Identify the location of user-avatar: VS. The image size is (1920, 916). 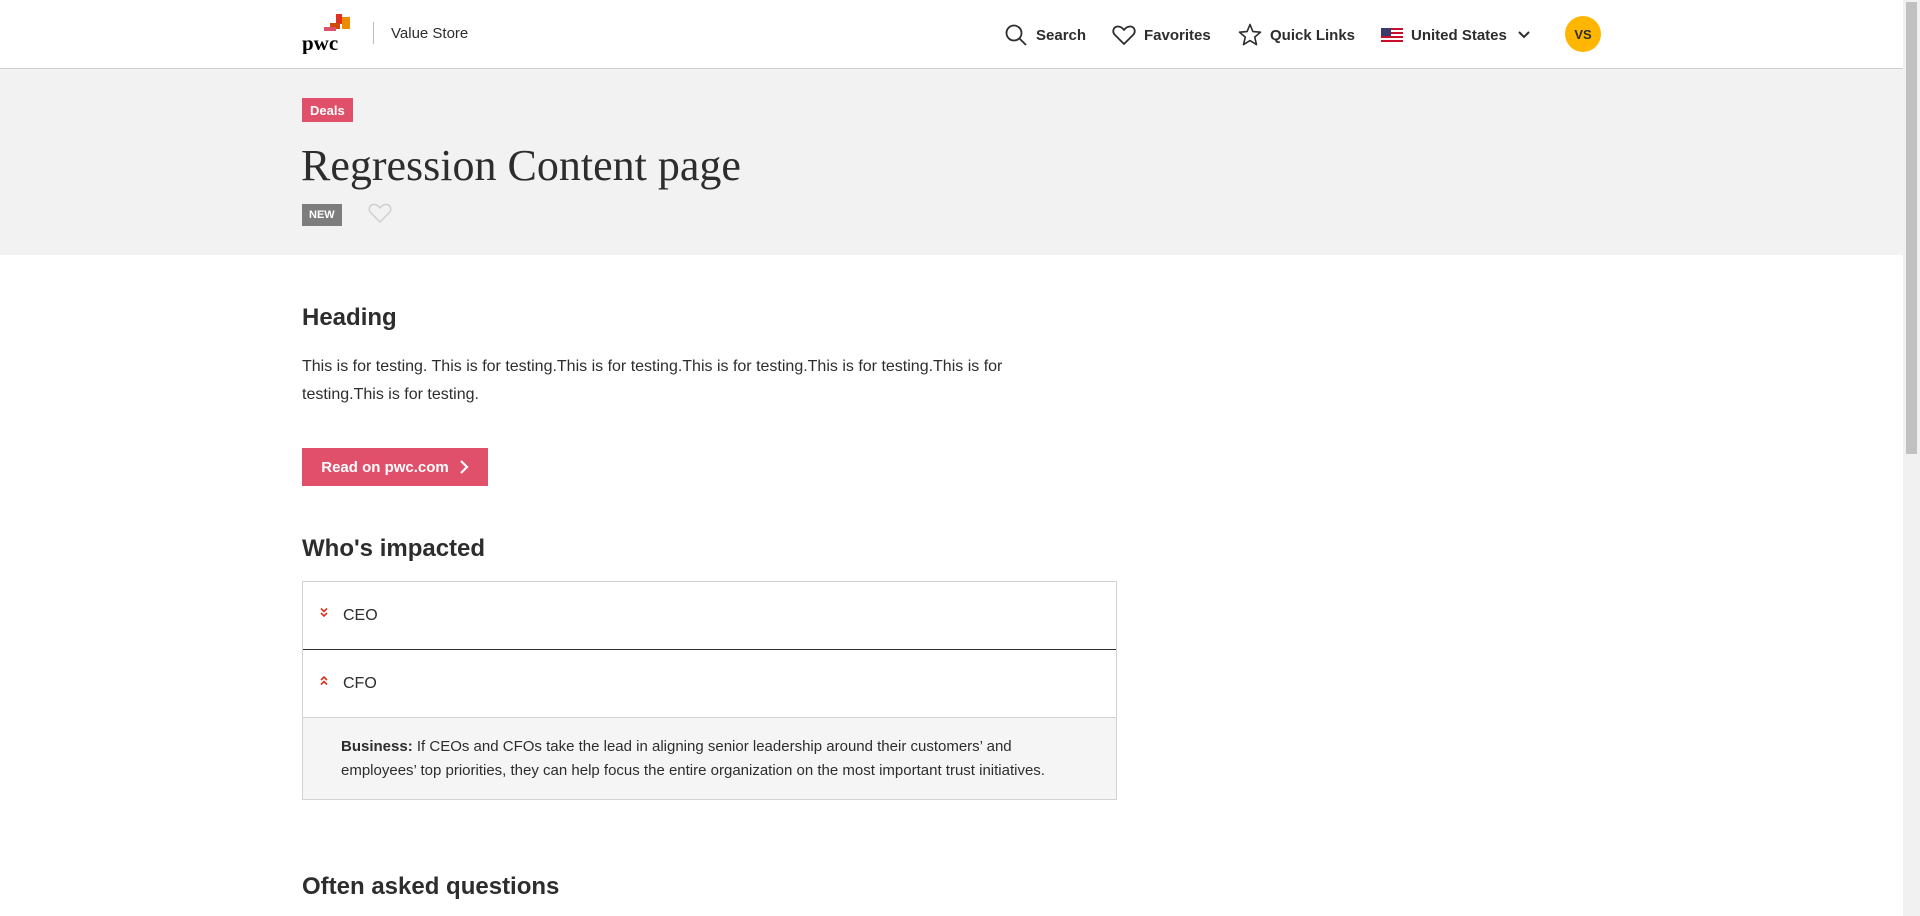
(1583, 34).